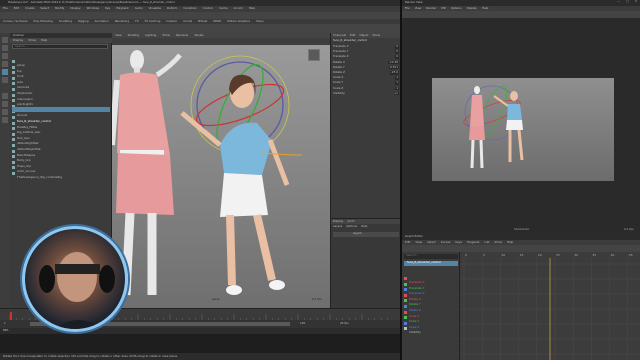 Image resolution: width=640 pixels, height=360 pixels. I want to click on fps-setting: 24 fps, so click(344, 323).